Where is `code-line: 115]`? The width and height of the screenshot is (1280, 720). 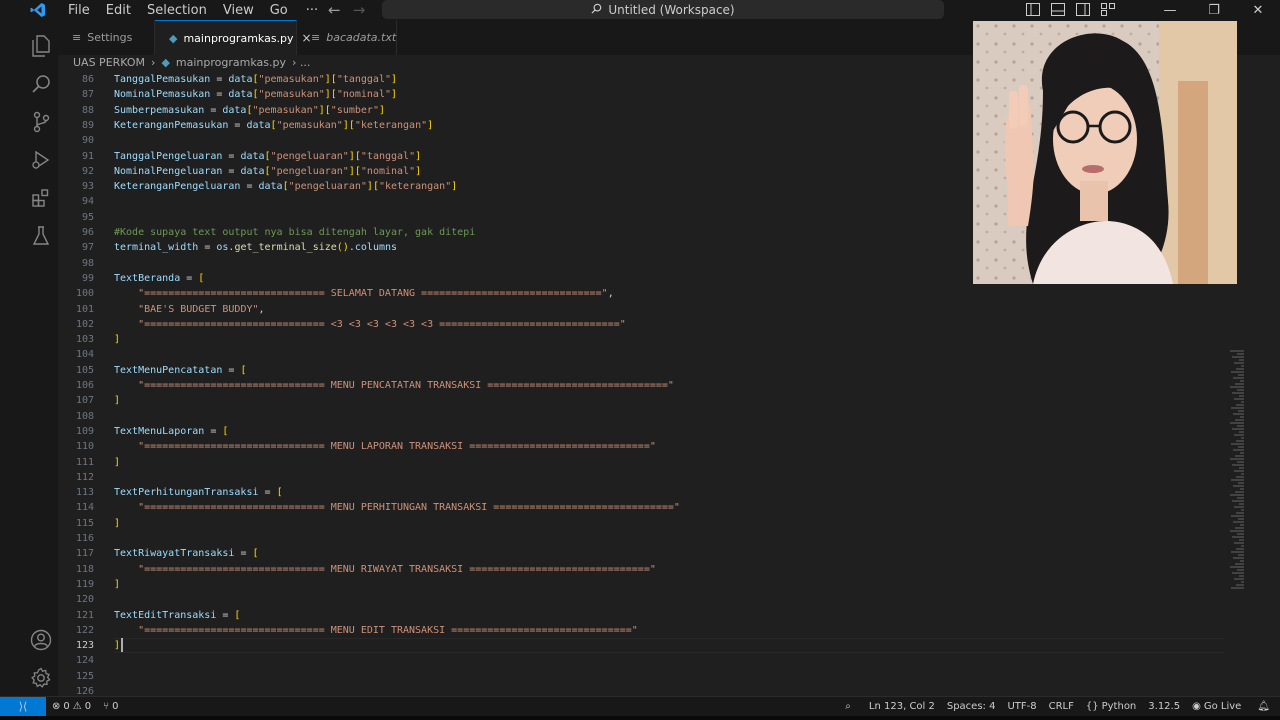
code-line: 115] is located at coordinates (613, 523).